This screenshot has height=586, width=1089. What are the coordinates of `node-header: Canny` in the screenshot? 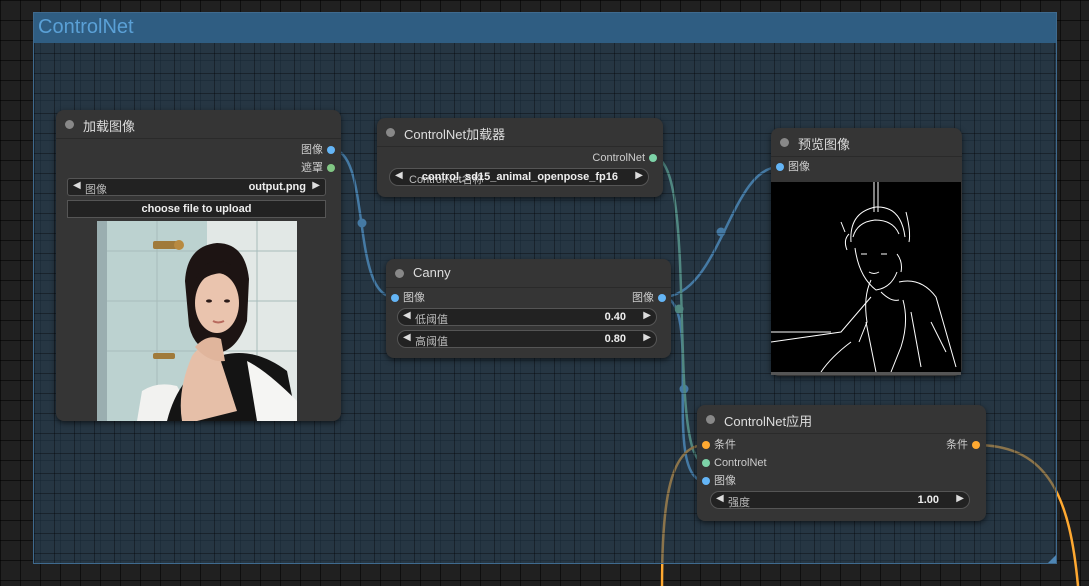 It's located at (528, 273).